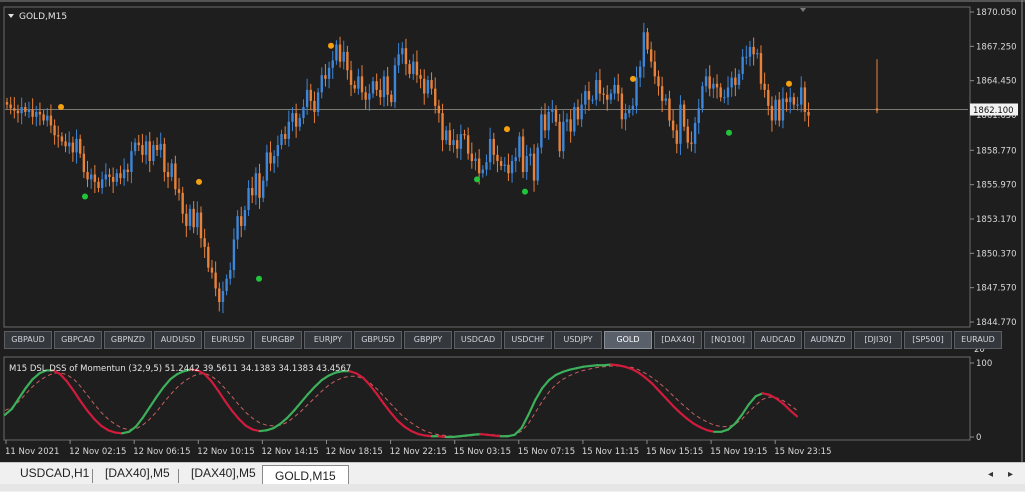  I want to click on symbol-button-audnzd: AUDNZD, so click(828, 340).